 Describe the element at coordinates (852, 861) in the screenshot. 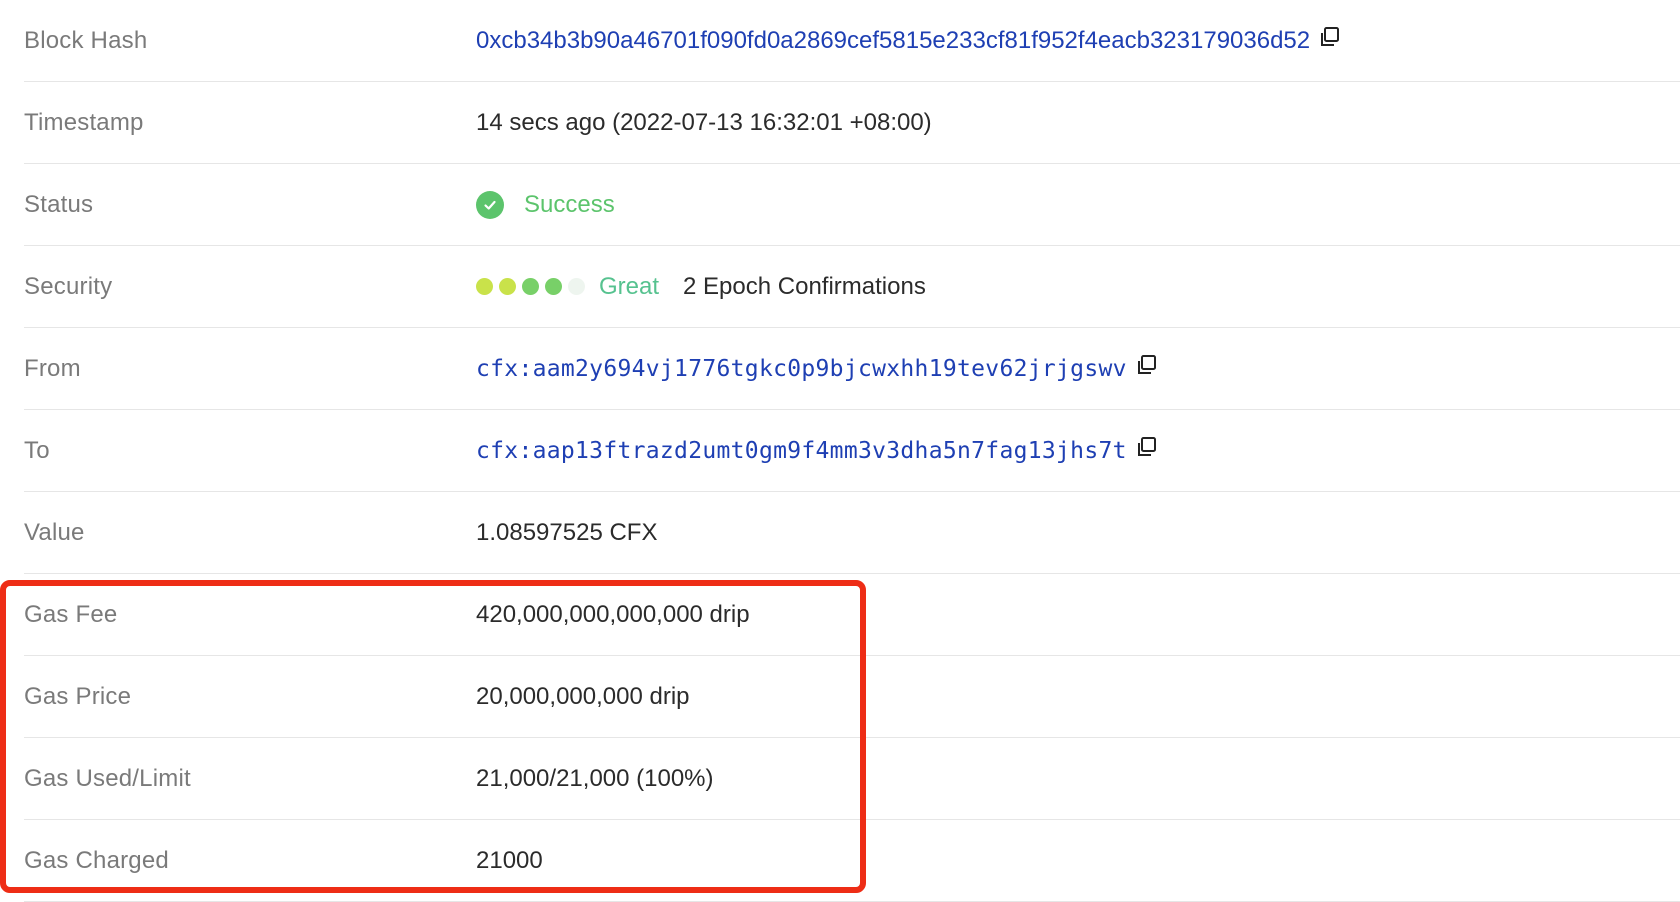

I see `row-gas-charged: Gas Charged 21000` at that location.